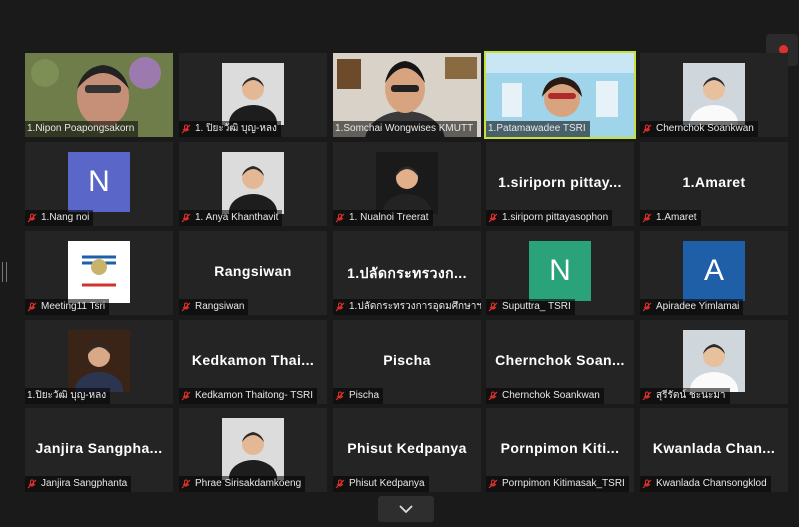 The image size is (799, 527). Describe the element at coordinates (698, 306) in the screenshot. I see `participant-name: Apiradee Yimlamai` at that location.